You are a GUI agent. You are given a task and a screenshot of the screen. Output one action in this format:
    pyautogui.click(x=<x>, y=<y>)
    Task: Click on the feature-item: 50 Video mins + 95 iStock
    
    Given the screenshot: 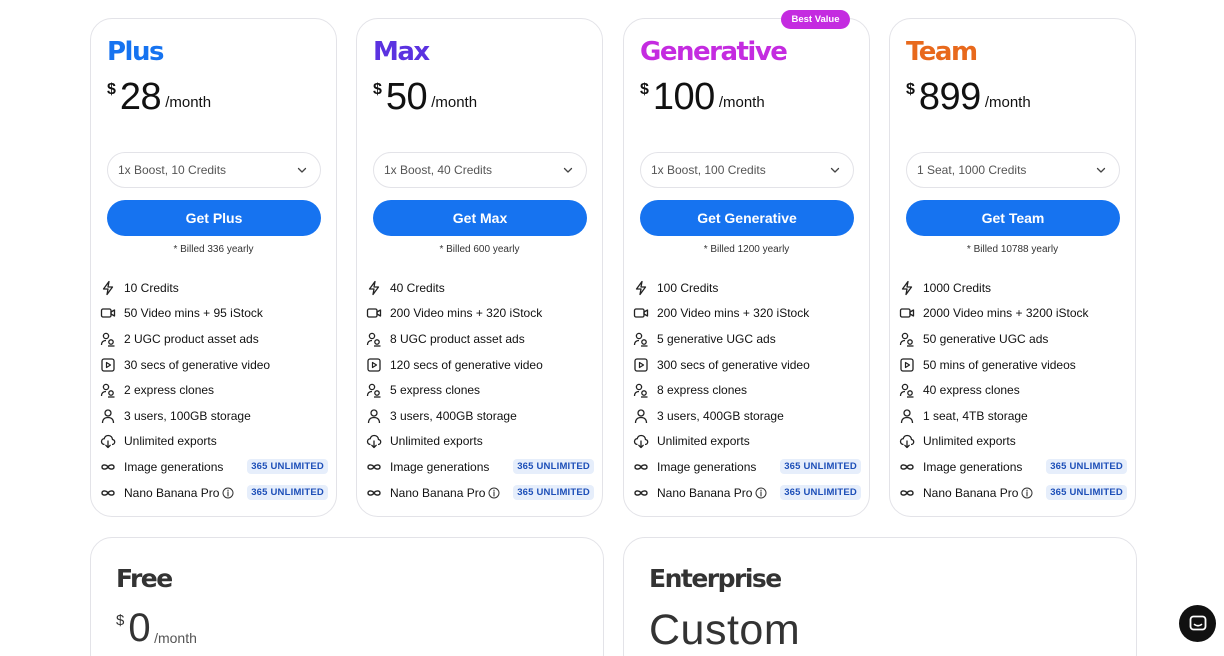 What is the action you would take?
    pyautogui.click(x=214, y=314)
    